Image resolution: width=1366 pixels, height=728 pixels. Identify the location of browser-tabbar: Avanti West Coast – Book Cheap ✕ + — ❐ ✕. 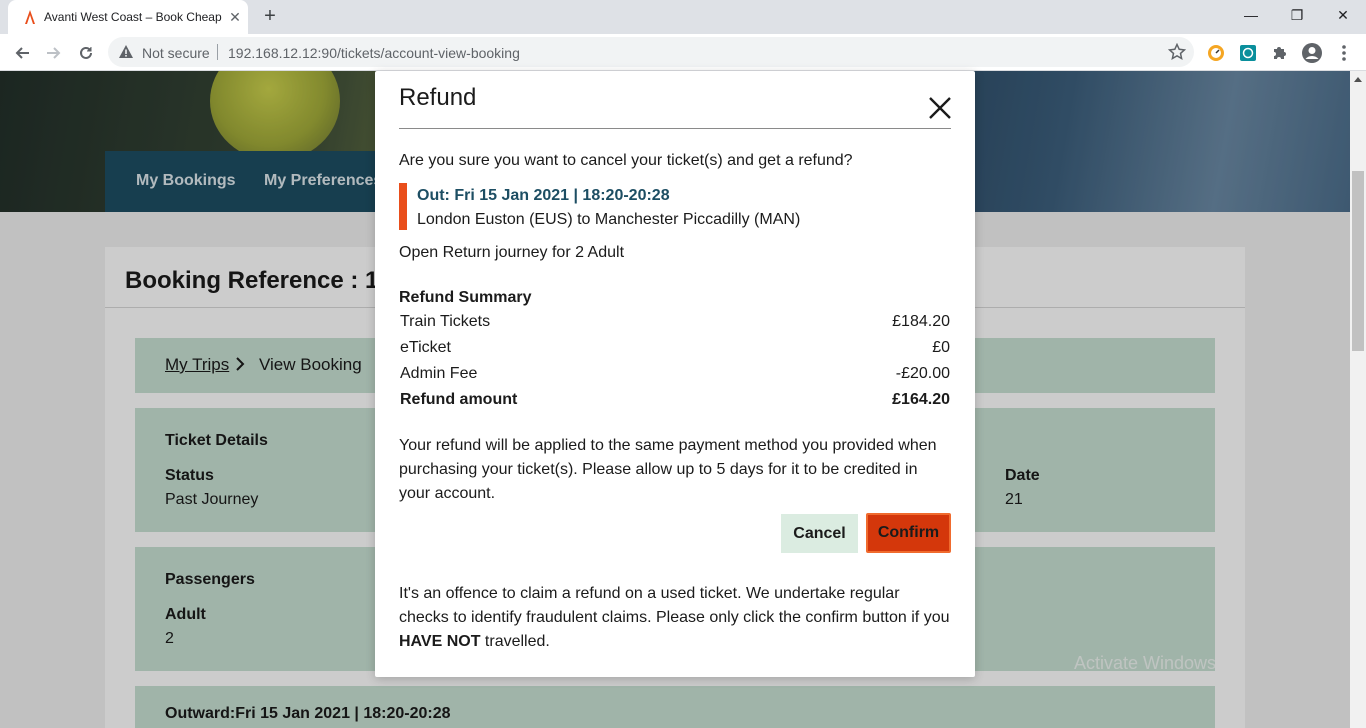
(683, 17).